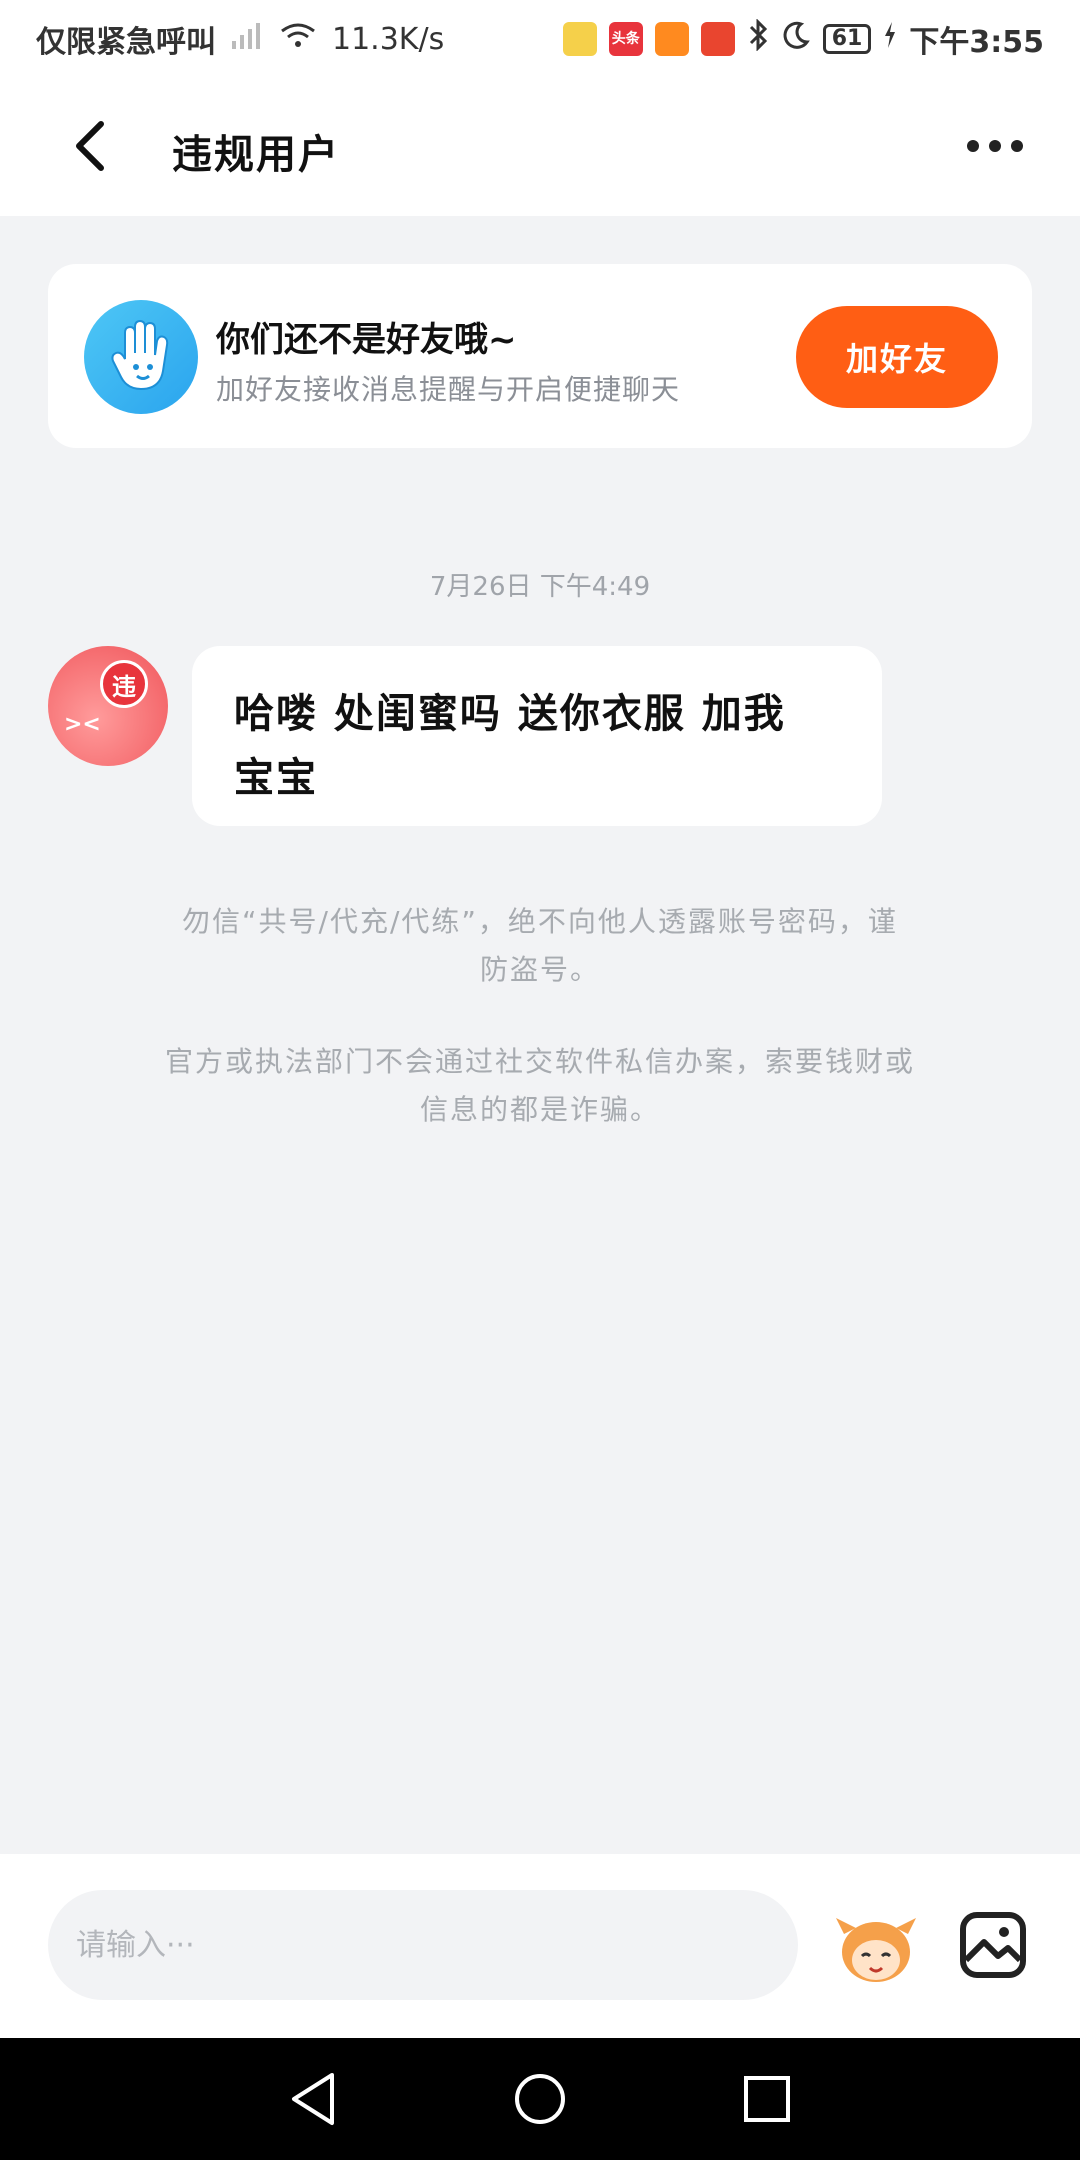 This screenshot has height=2160, width=1080. Describe the element at coordinates (995, 146) in the screenshot. I see `more-button` at that location.